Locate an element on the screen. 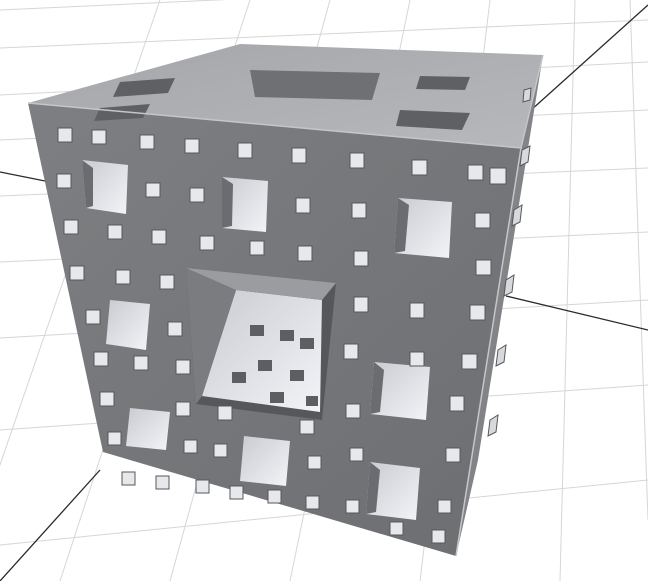 The width and height of the screenshot is (648, 581). front-center-hole is located at coordinates (261, 344).